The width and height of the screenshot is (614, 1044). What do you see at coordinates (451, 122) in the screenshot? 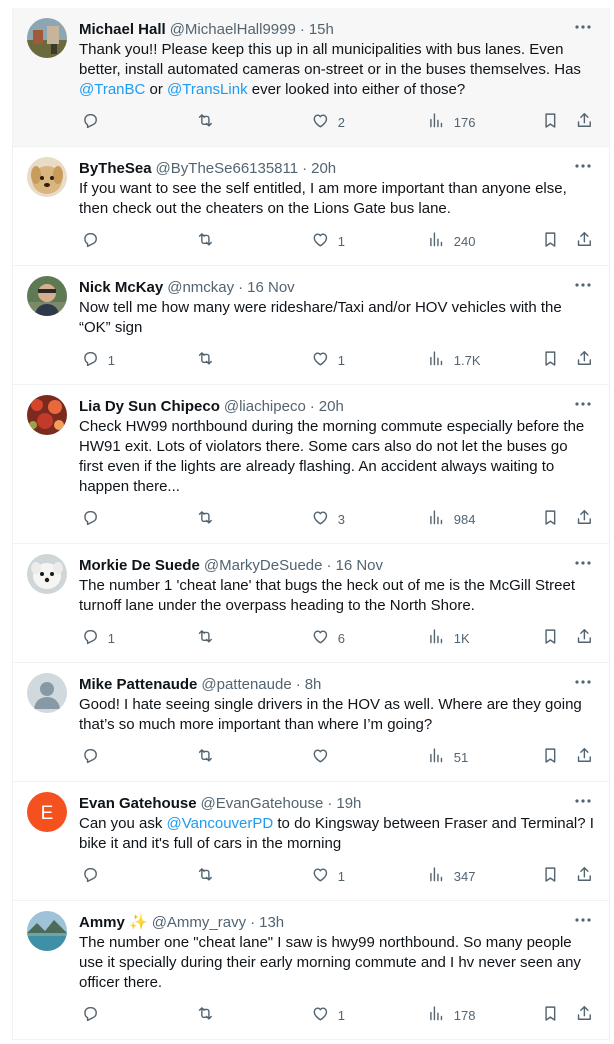
I see `views-button: 176` at bounding box center [451, 122].